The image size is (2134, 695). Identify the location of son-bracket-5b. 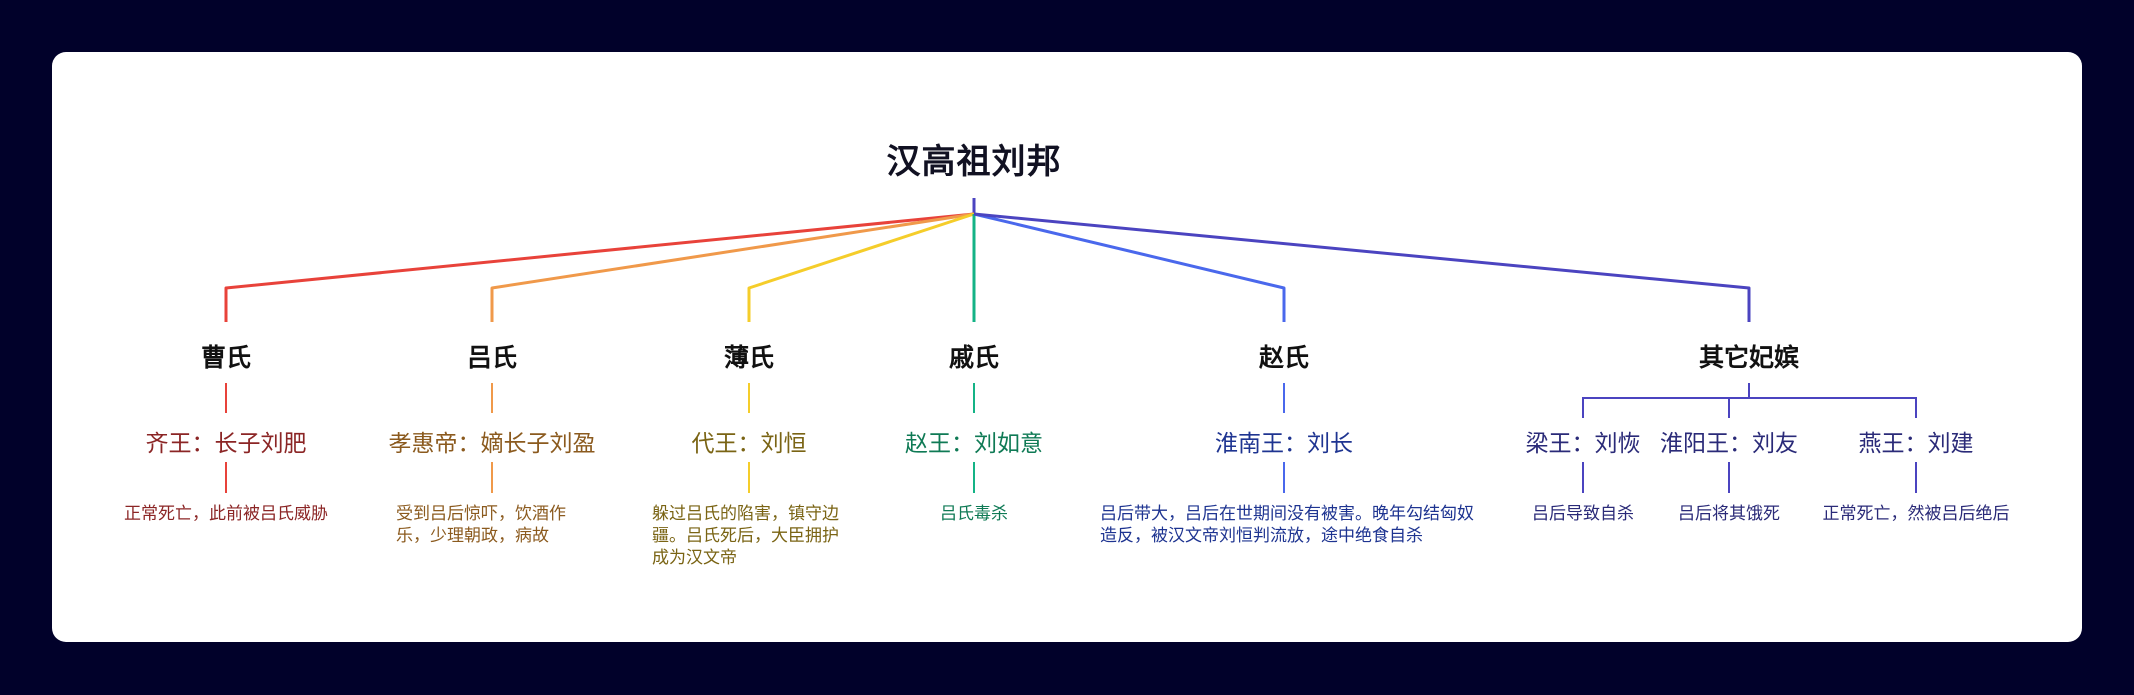
(1749, 407).